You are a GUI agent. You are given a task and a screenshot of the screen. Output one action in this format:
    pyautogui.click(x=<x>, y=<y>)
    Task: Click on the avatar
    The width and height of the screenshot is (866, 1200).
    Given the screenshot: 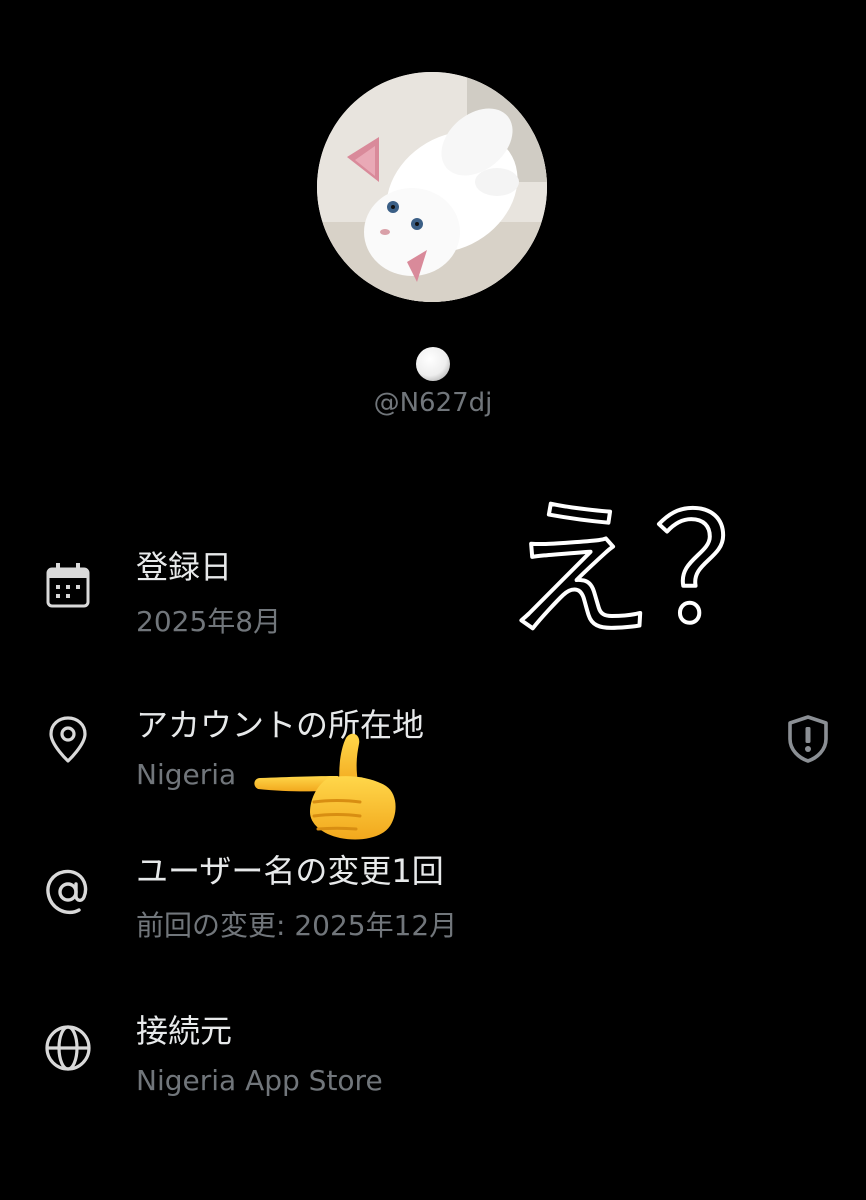 What is the action you would take?
    pyautogui.click(x=432, y=187)
    